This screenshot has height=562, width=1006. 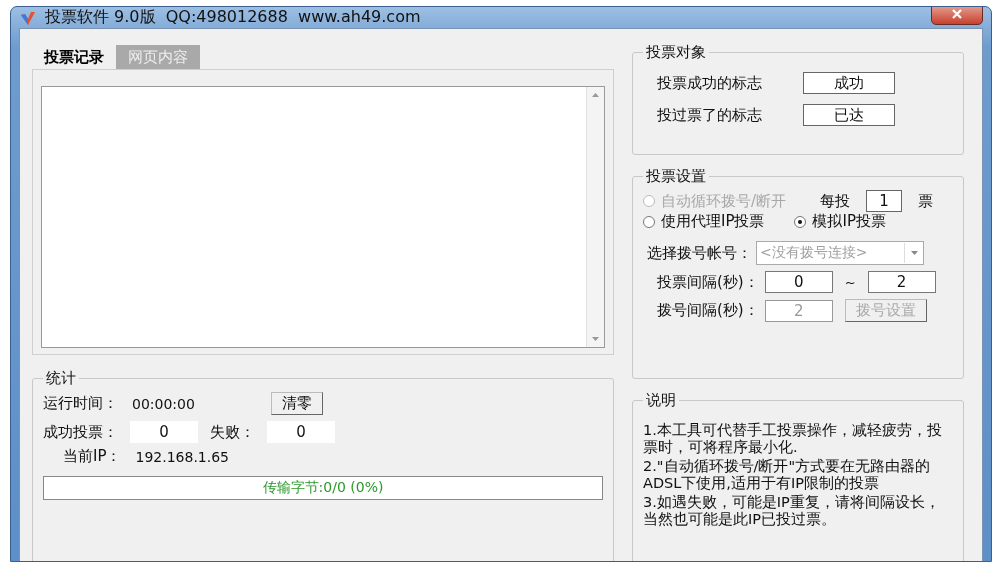 What do you see at coordinates (232, 432) in the screenshot?
I see `field-label: 失败：` at bounding box center [232, 432].